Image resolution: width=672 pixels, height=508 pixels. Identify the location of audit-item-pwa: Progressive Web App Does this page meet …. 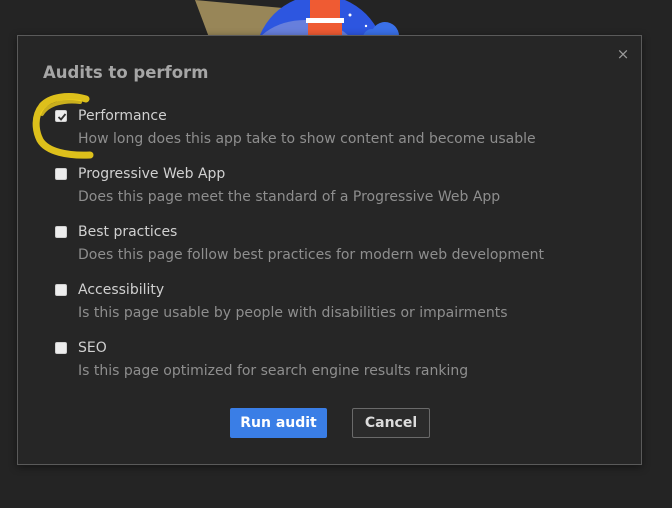
(335, 195).